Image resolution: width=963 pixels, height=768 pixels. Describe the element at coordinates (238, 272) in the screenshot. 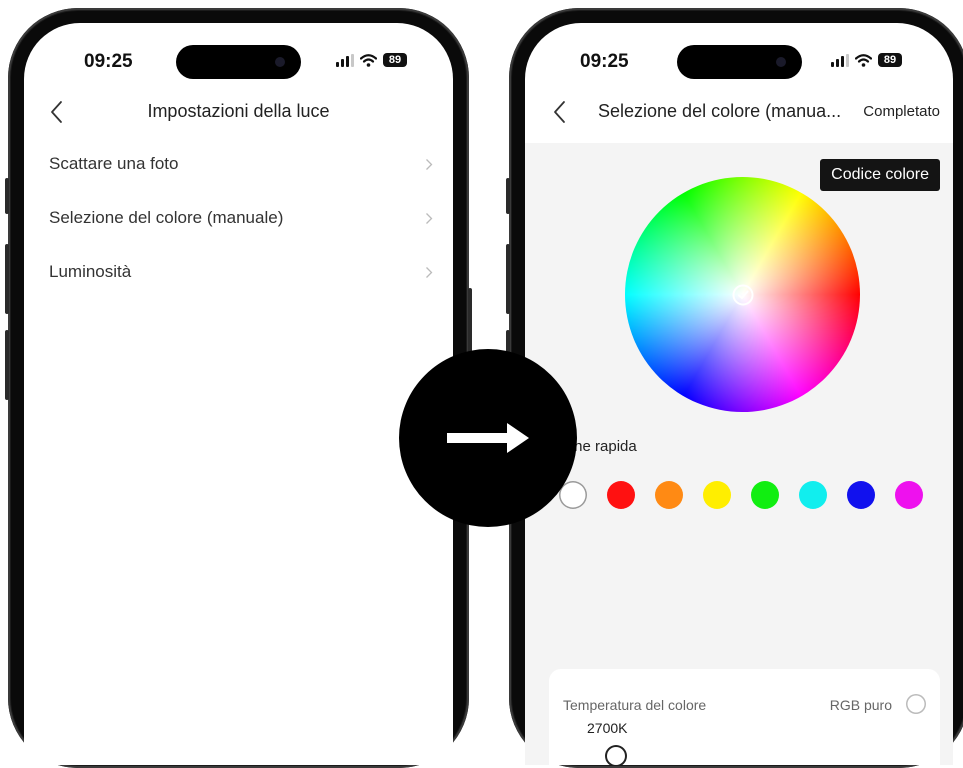

I see `menu-item-brightness: Luminosità` at that location.